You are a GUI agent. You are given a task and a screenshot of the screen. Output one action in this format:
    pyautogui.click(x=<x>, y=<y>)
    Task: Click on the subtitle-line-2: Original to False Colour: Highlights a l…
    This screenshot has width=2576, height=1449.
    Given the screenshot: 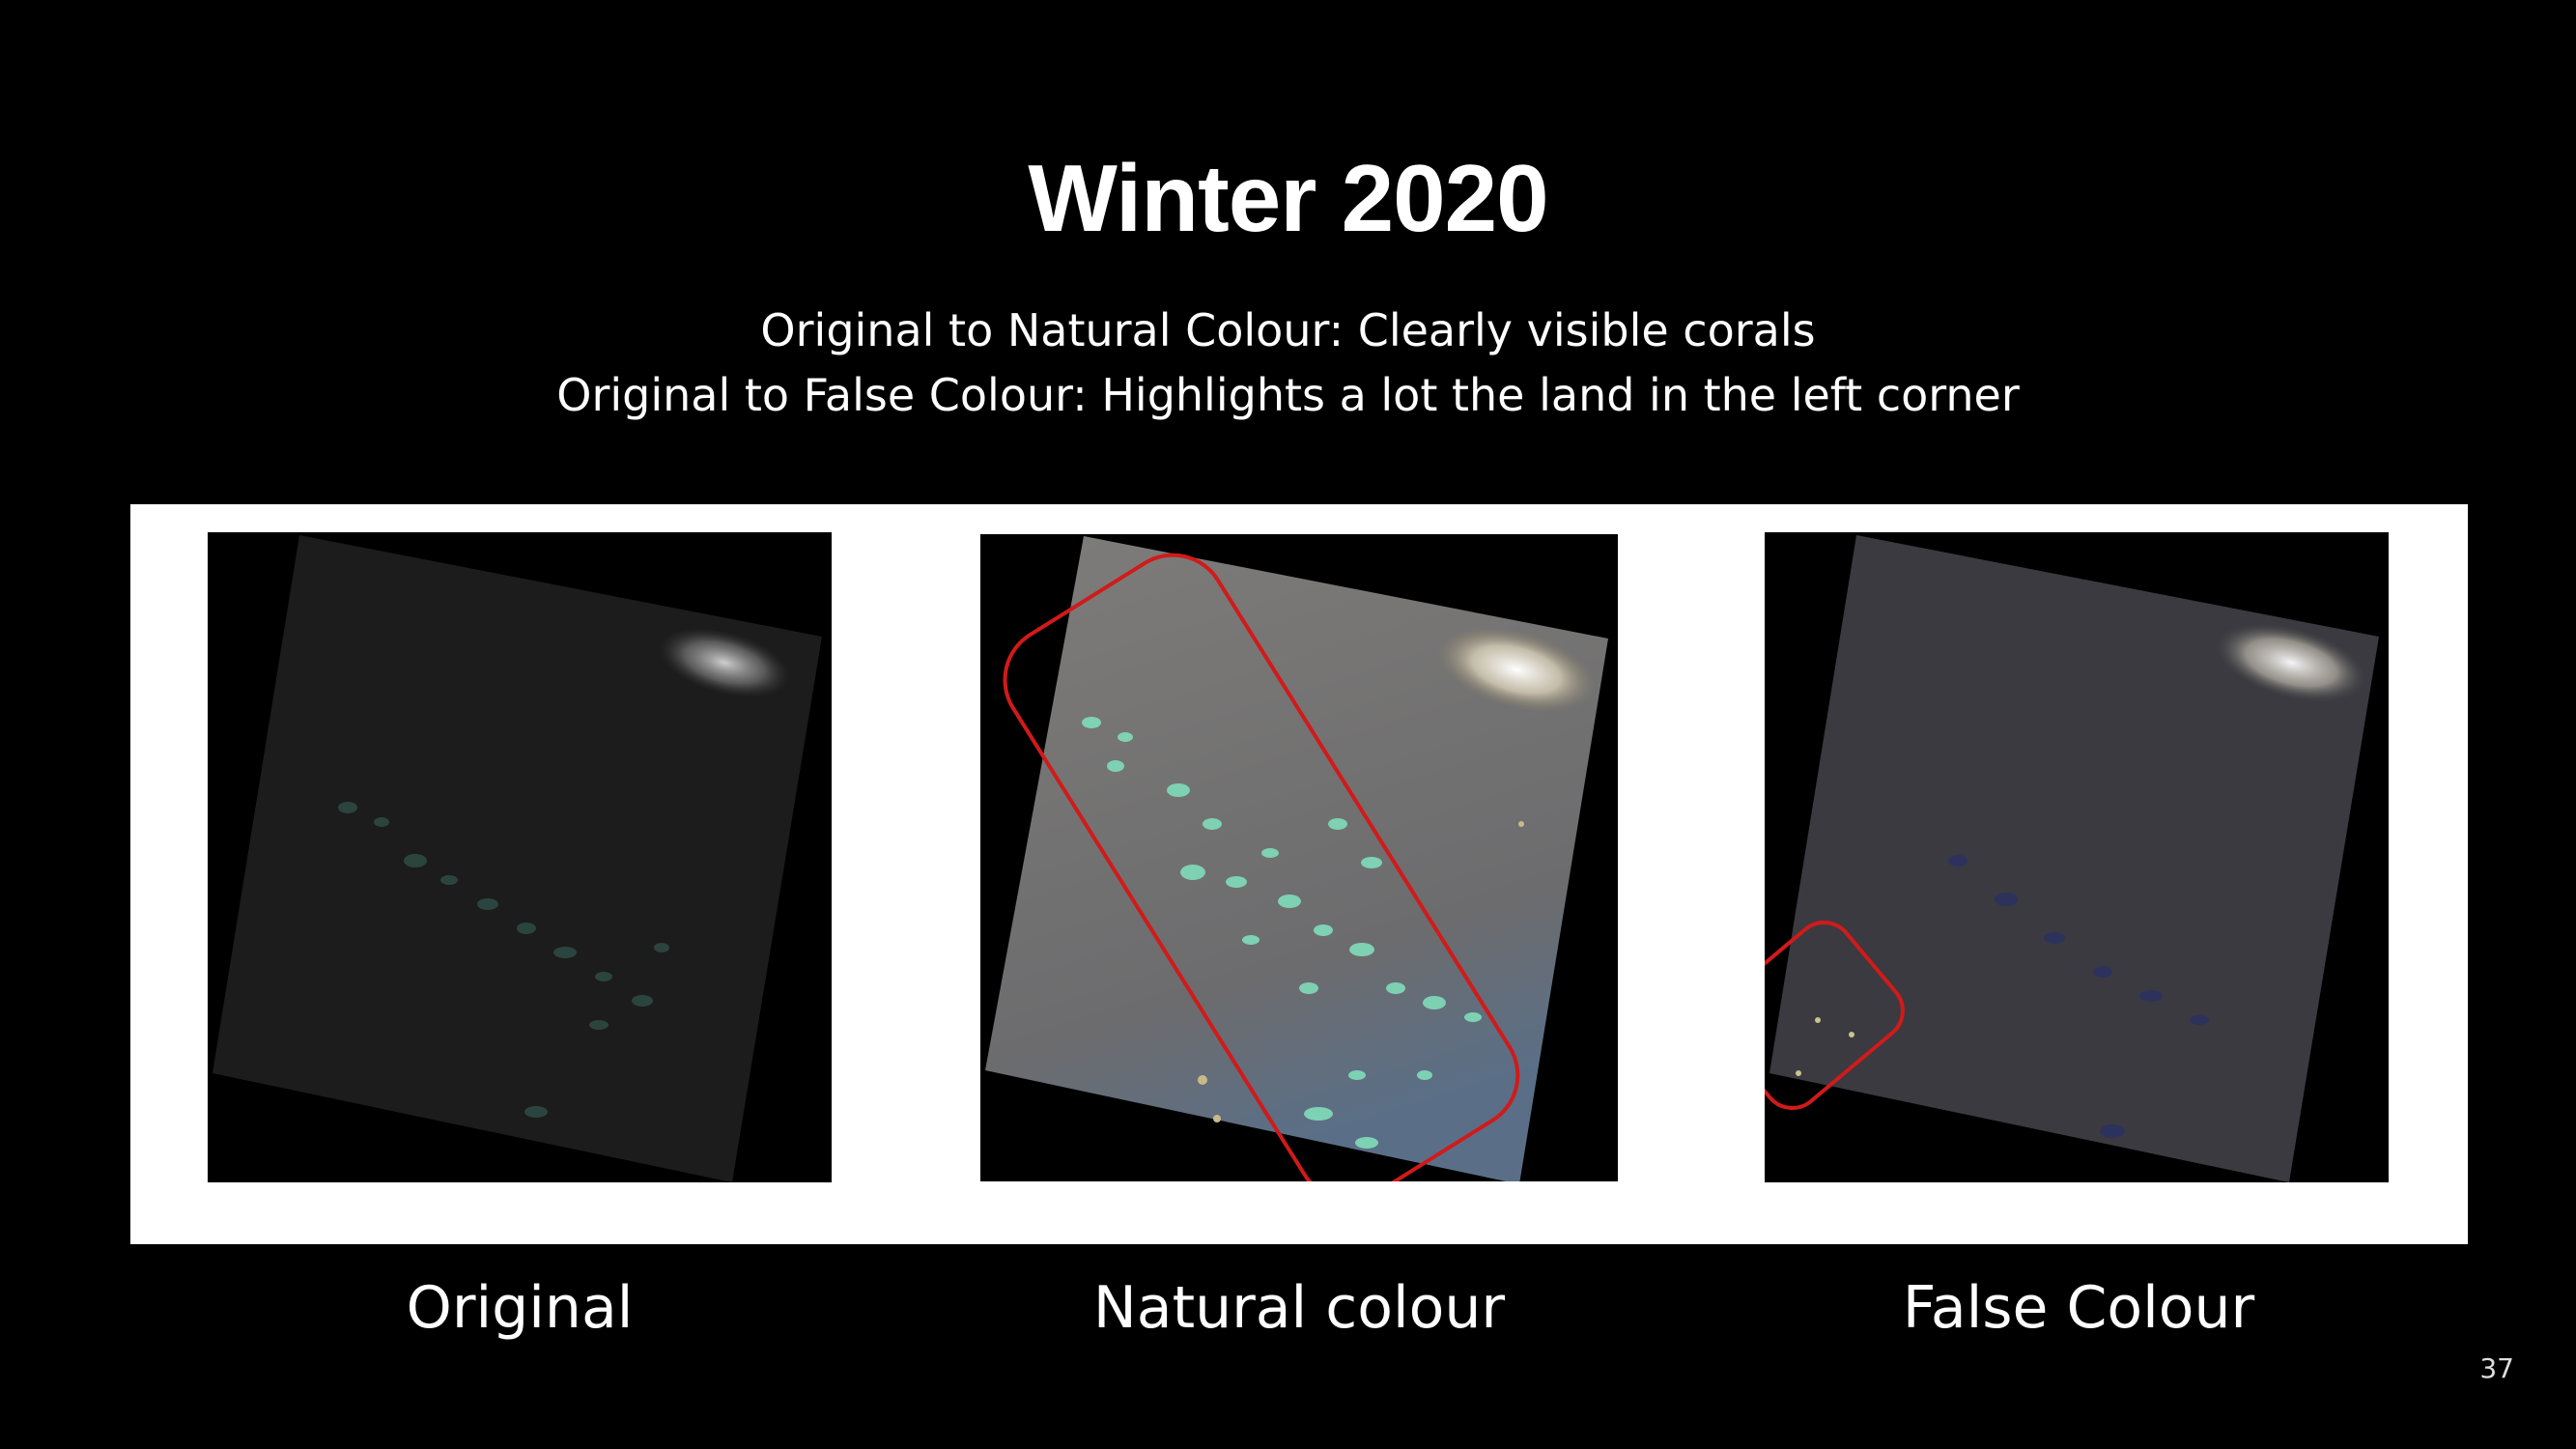 What is the action you would take?
    pyautogui.click(x=1288, y=395)
    